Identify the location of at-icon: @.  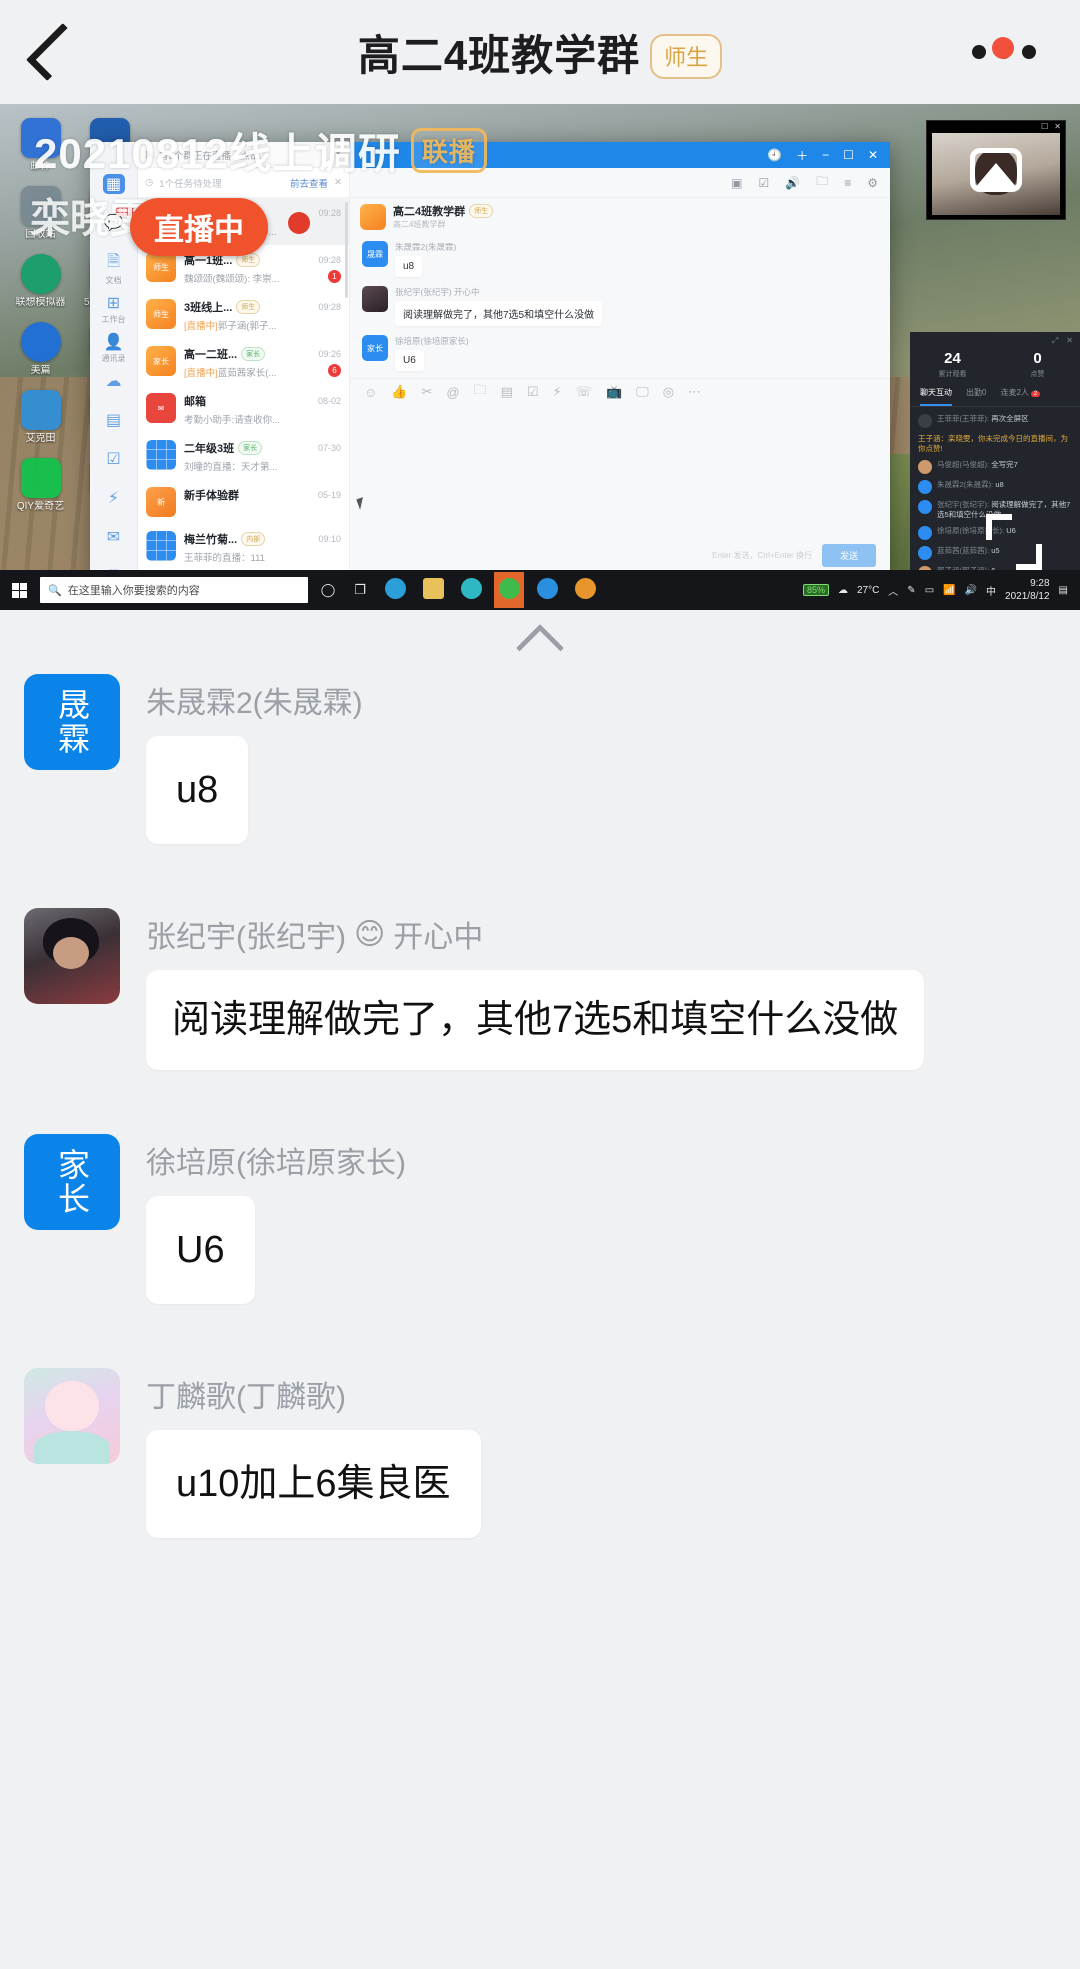
(452, 392).